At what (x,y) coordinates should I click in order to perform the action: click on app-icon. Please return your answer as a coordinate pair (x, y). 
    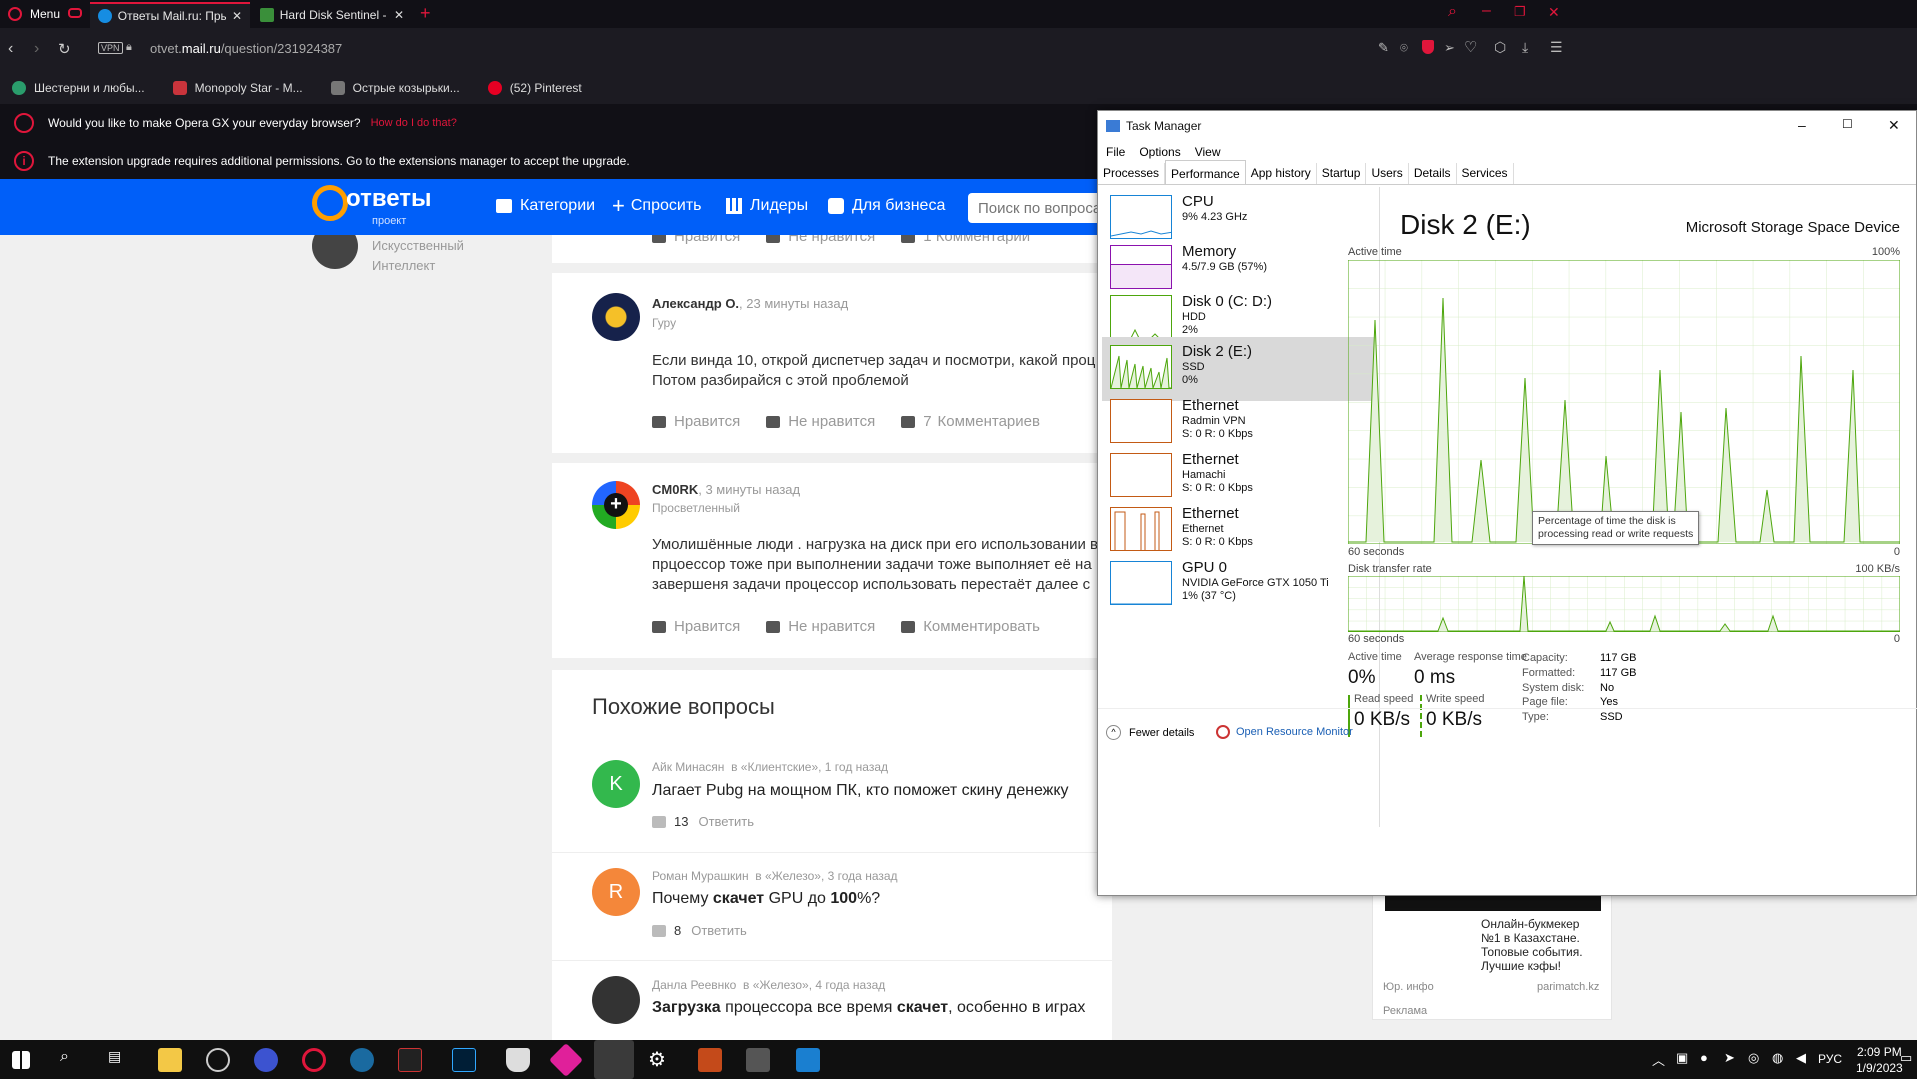
    Looking at the image, I should click on (710, 1060).